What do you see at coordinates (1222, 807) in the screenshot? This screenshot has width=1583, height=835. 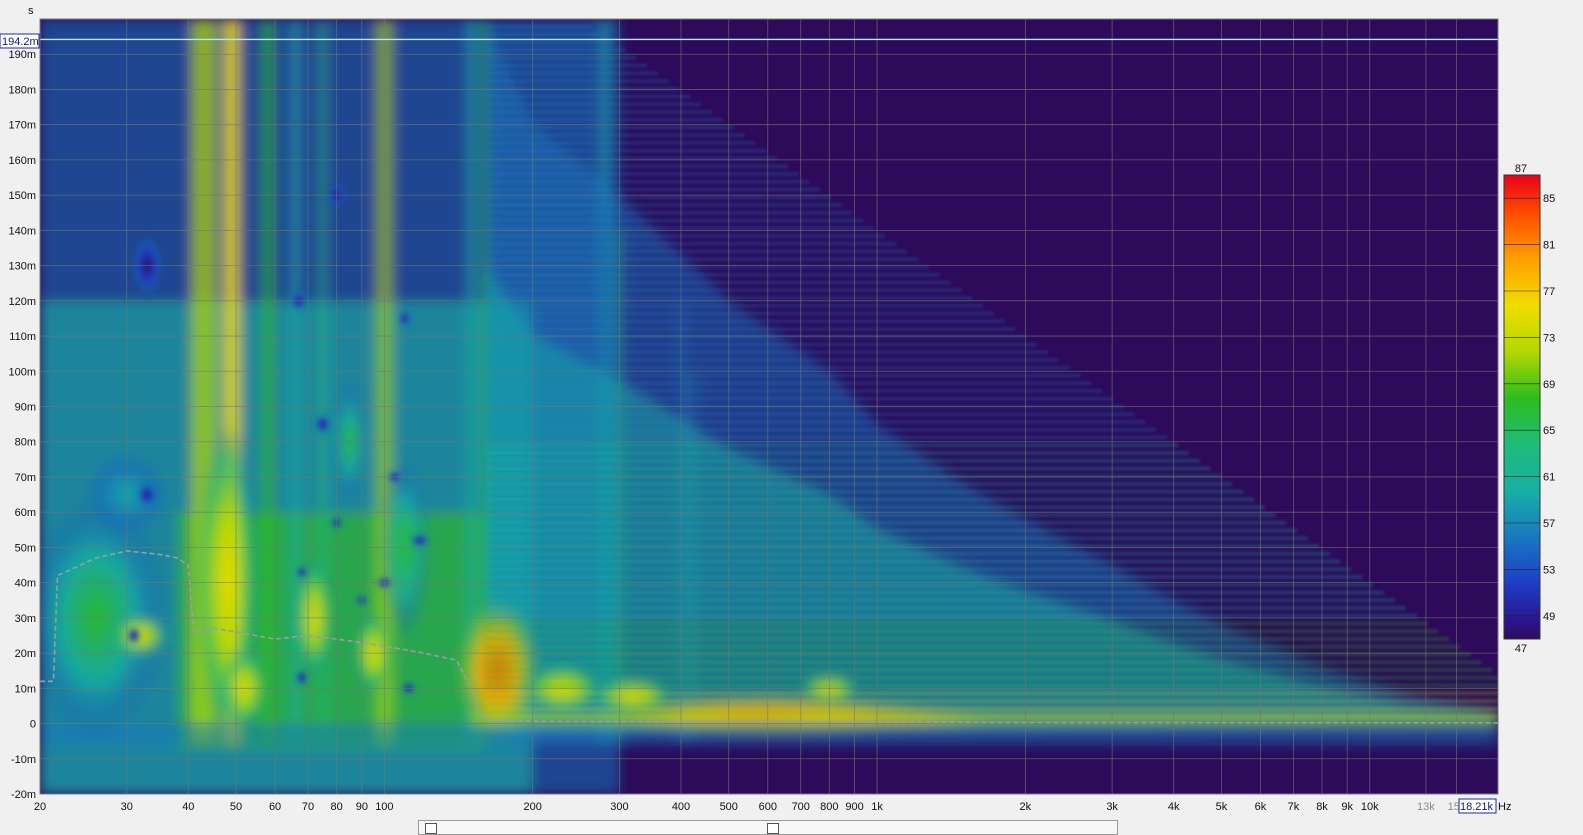 I see `x-tick-label: 5k` at bounding box center [1222, 807].